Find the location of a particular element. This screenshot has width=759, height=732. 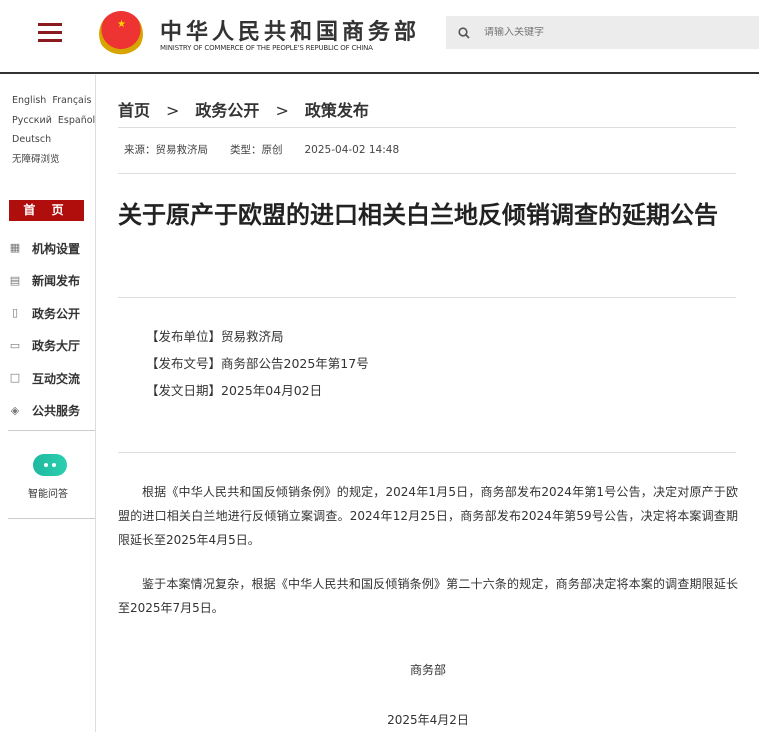

sidebar-item-affairs: ▯ 政务公开 is located at coordinates (44, 313).